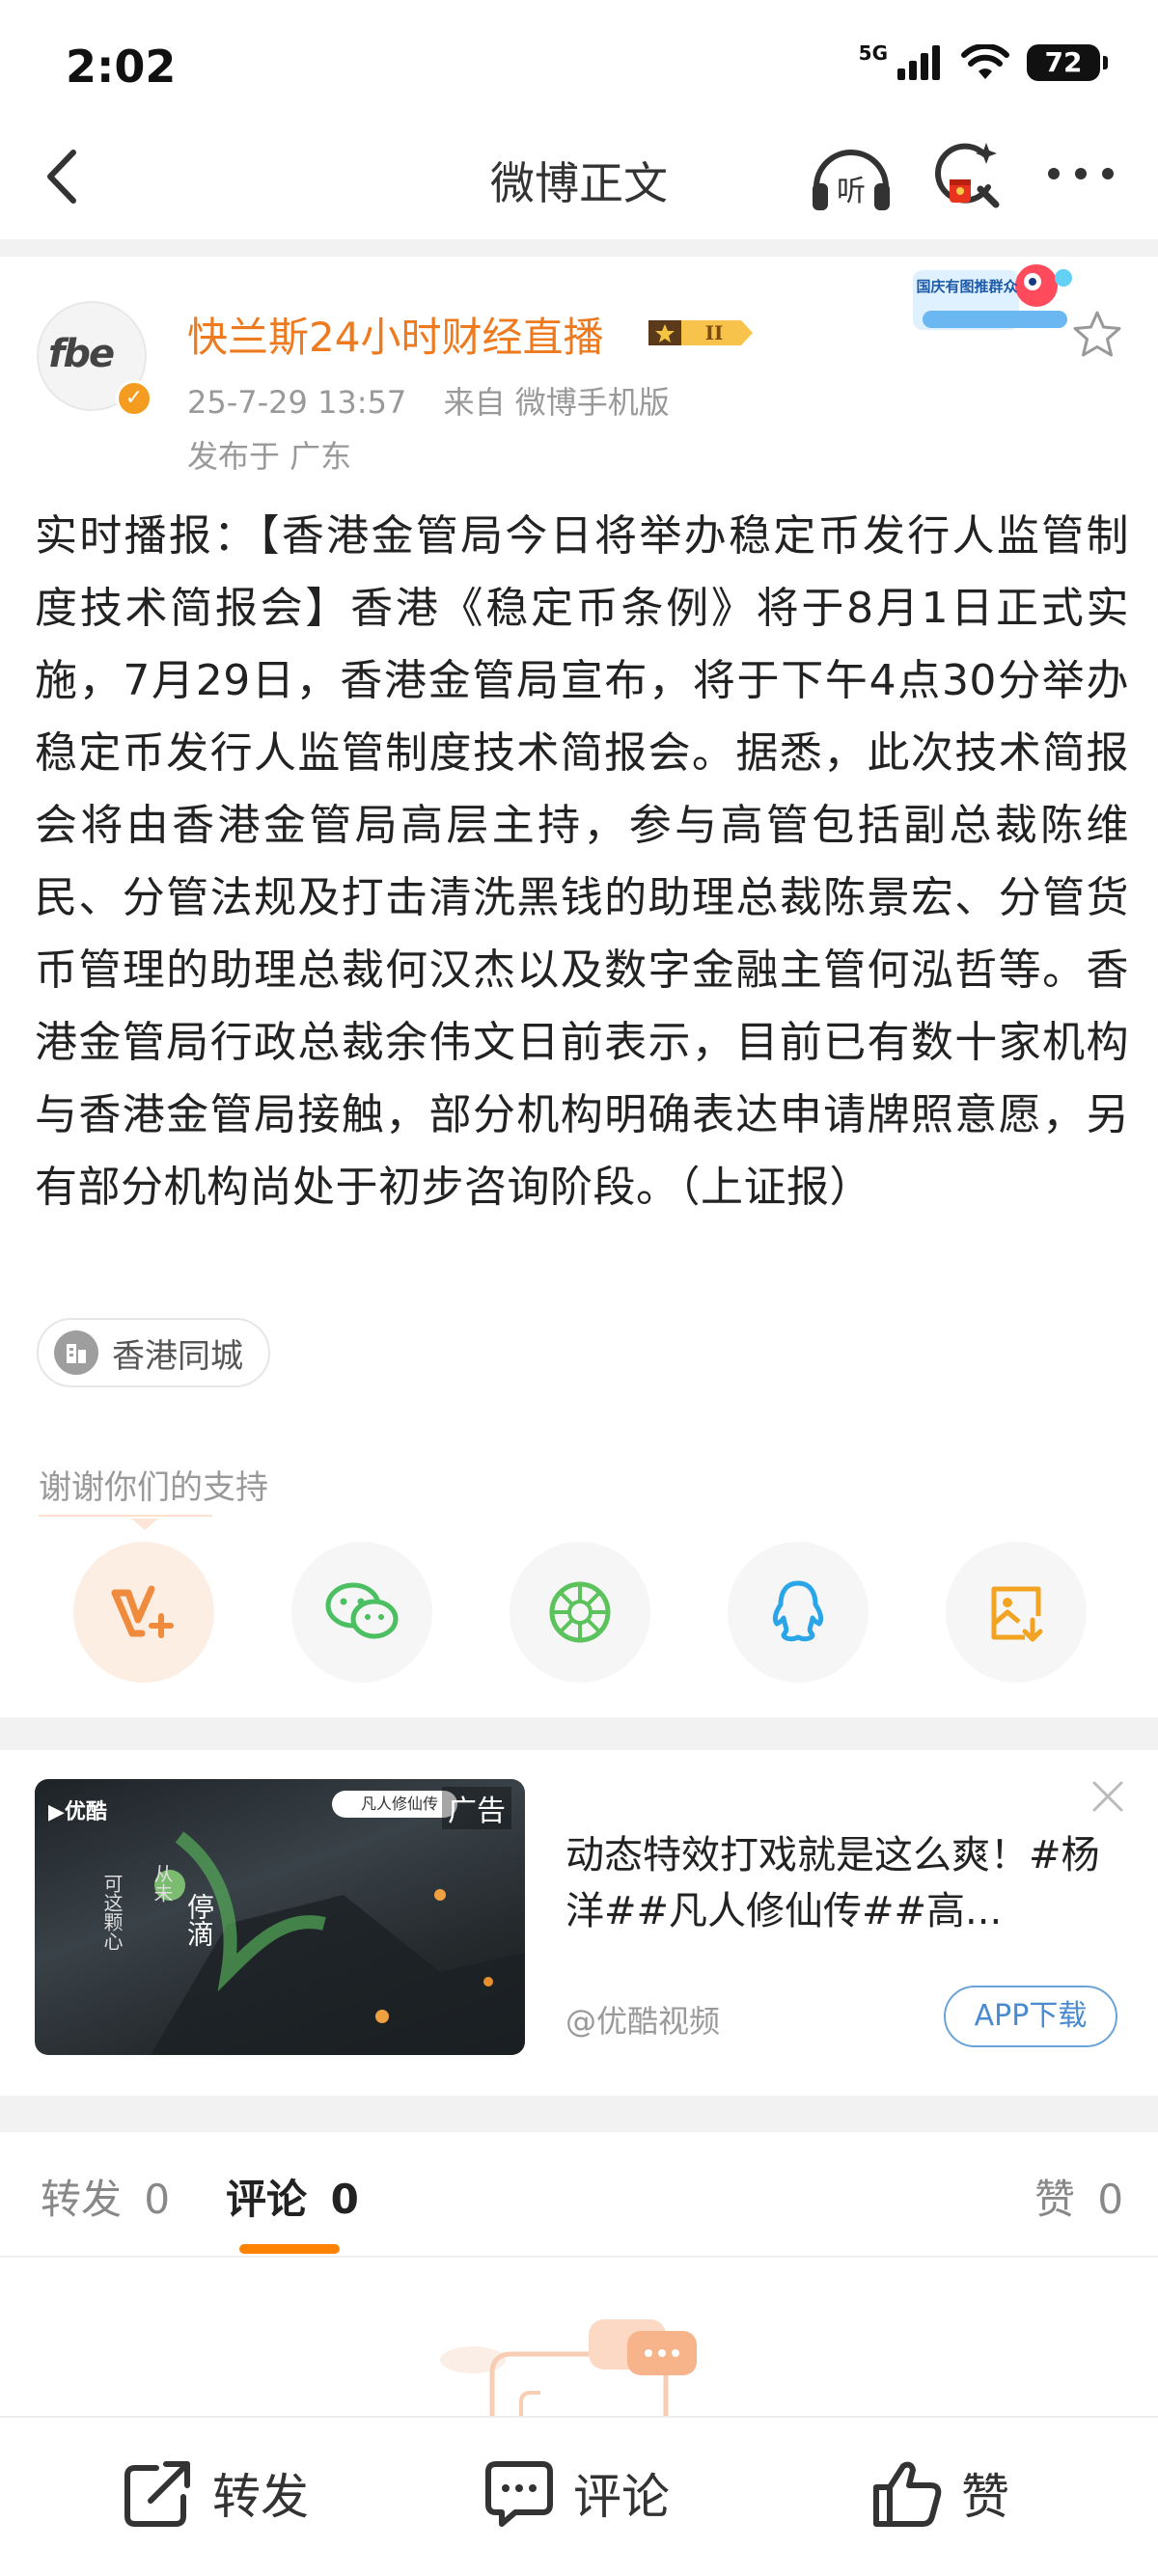  What do you see at coordinates (579, 178) in the screenshot?
I see `nav-bar: 微博正文 听` at bounding box center [579, 178].